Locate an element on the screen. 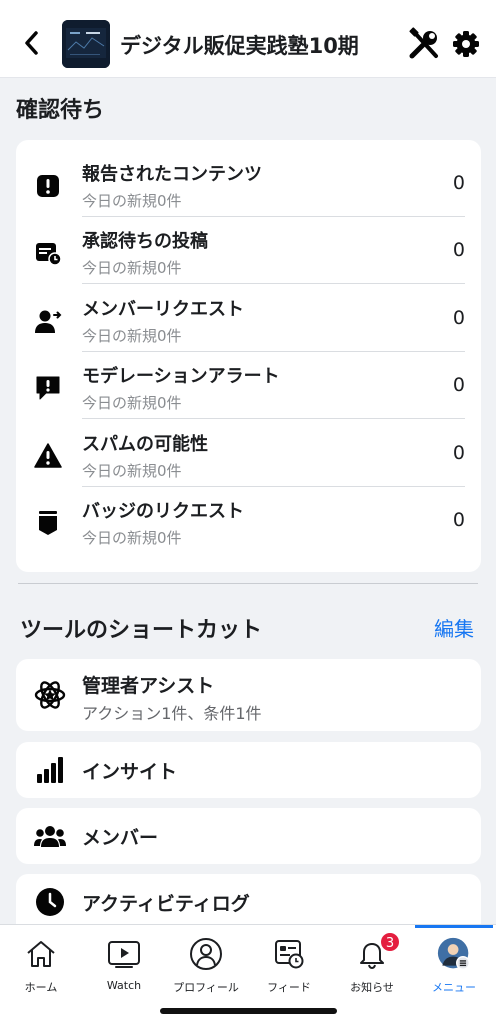  post-clock-icon is located at coordinates (48, 253).